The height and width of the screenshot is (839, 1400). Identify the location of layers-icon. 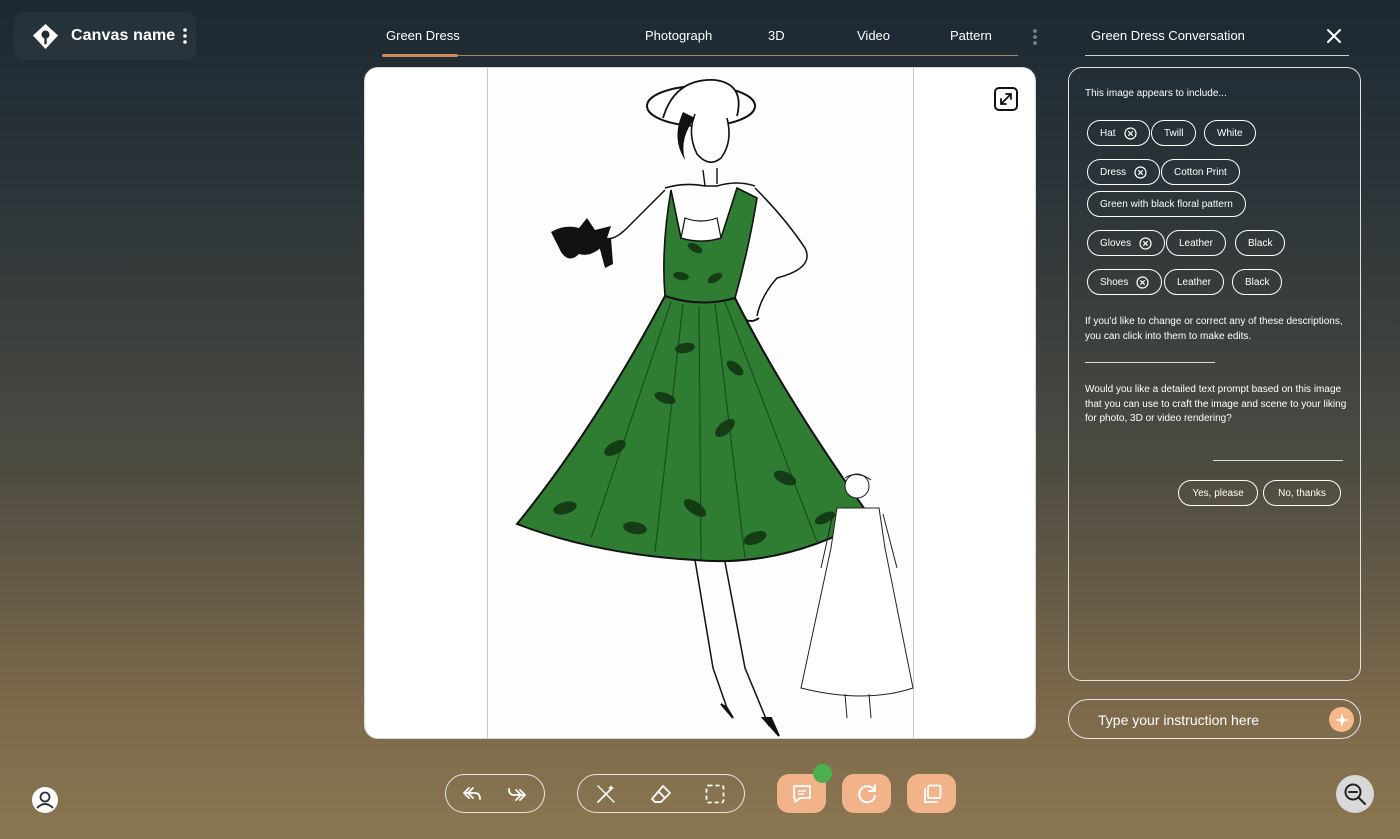
(932, 793).